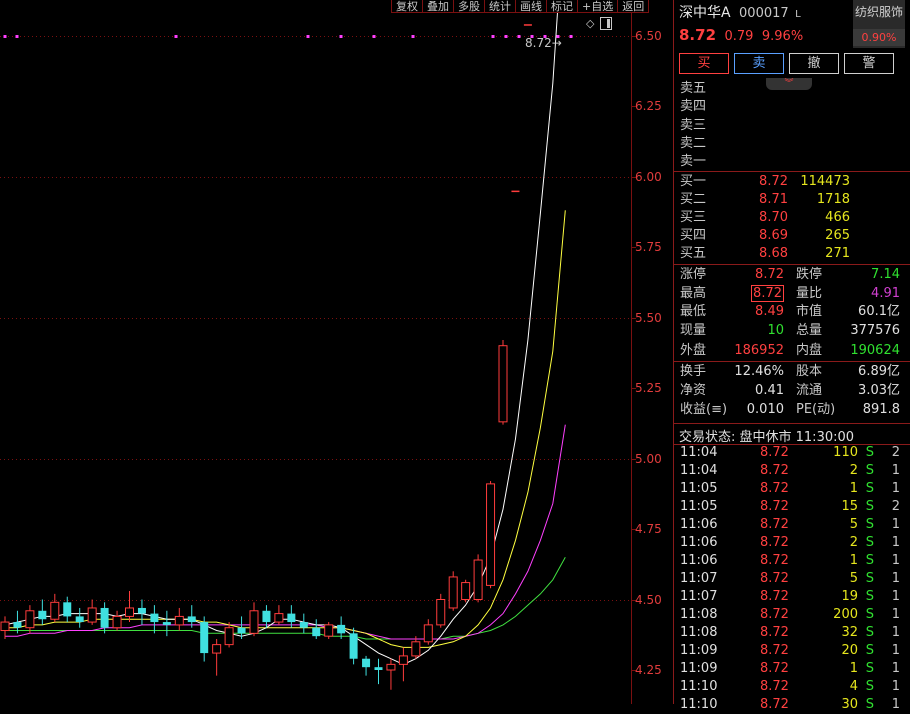  I want to click on restore-rights-button: 复权, so click(407, 6).